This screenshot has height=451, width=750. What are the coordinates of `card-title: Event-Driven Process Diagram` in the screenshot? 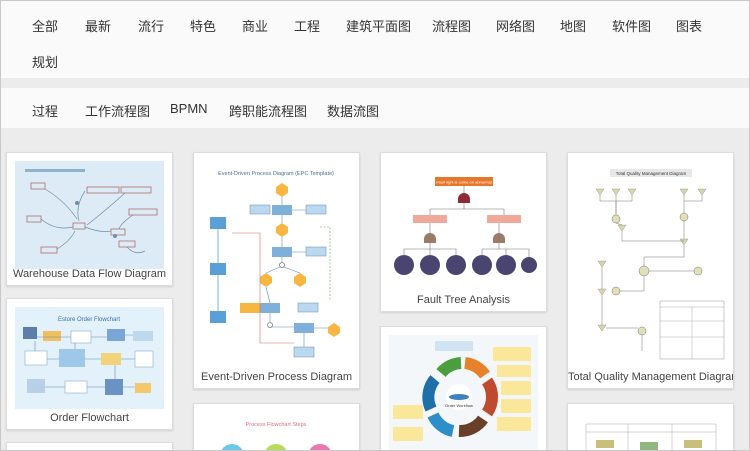 It's located at (276, 377).